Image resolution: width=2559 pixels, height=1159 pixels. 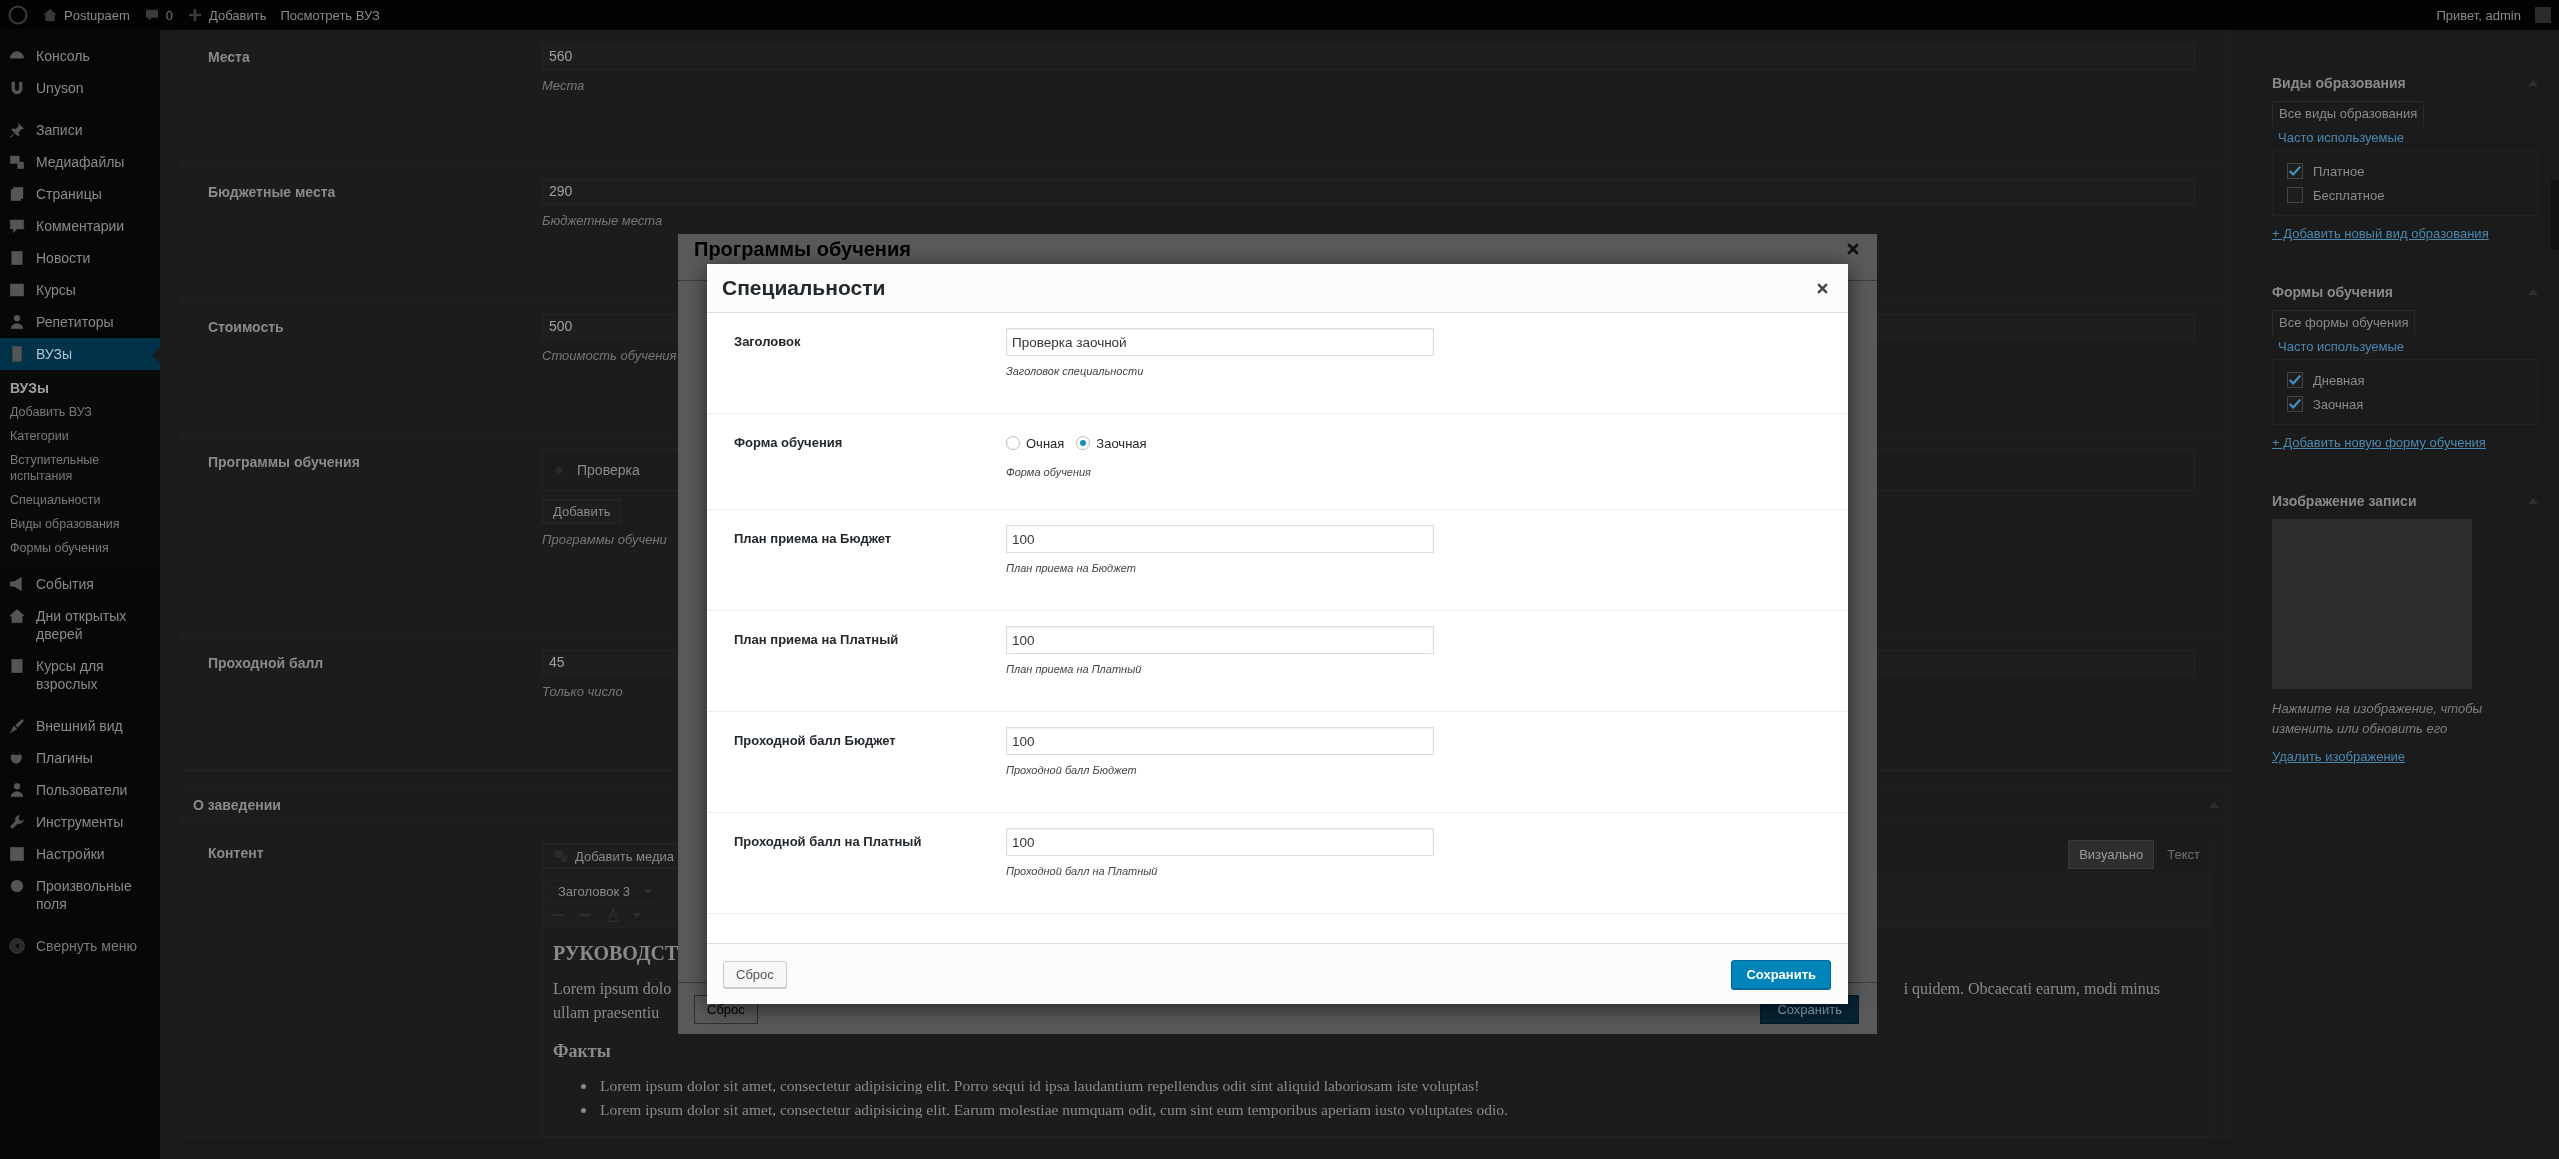 What do you see at coordinates (1075, 371) in the screenshot?
I see `field-hint: Заголовок специальности` at bounding box center [1075, 371].